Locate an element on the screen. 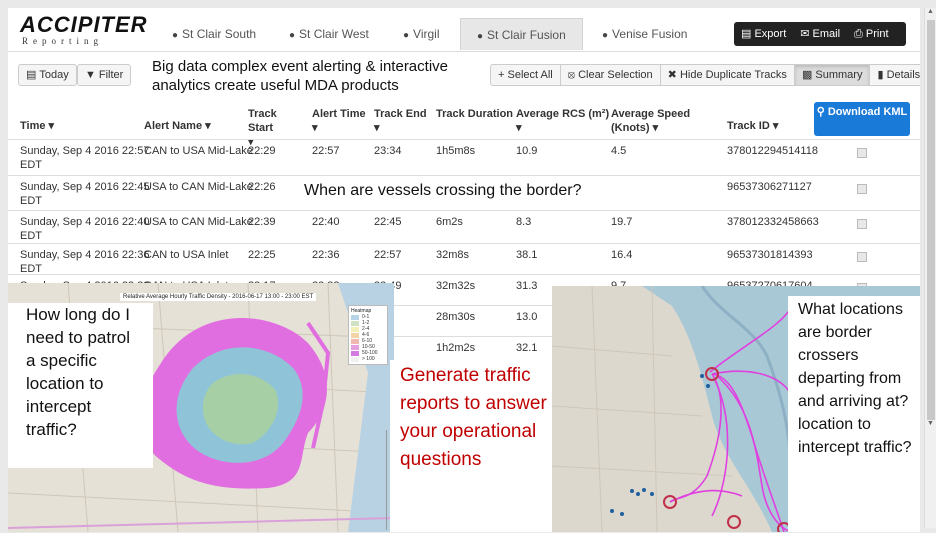 The width and height of the screenshot is (936, 533). clear-selection-button: ⦻ Clear Selection is located at coordinates (610, 75).